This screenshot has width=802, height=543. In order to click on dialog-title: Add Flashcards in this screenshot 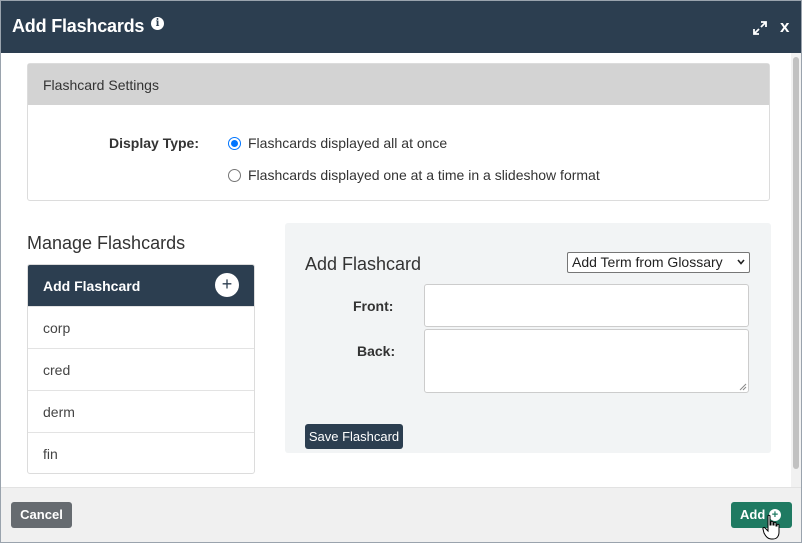, I will do `click(78, 26)`.